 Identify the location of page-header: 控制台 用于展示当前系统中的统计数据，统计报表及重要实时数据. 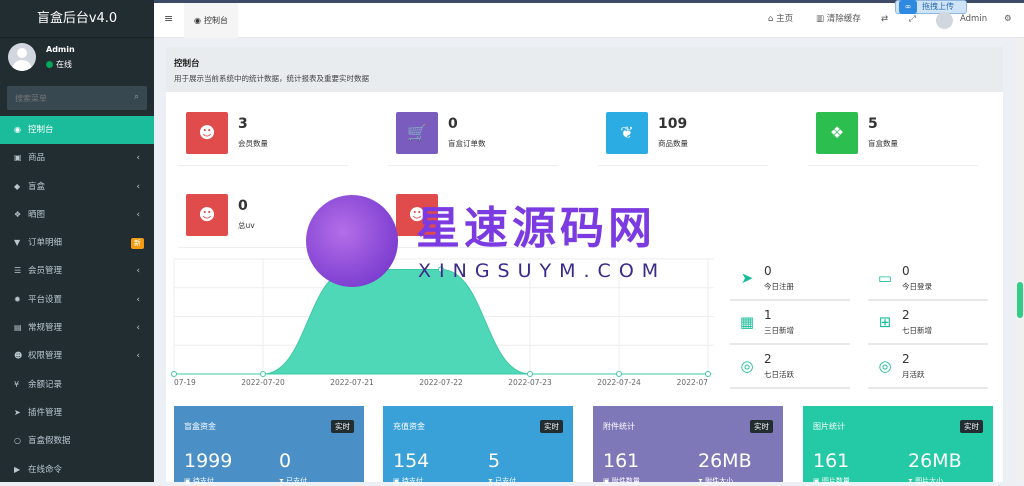
(584, 69).